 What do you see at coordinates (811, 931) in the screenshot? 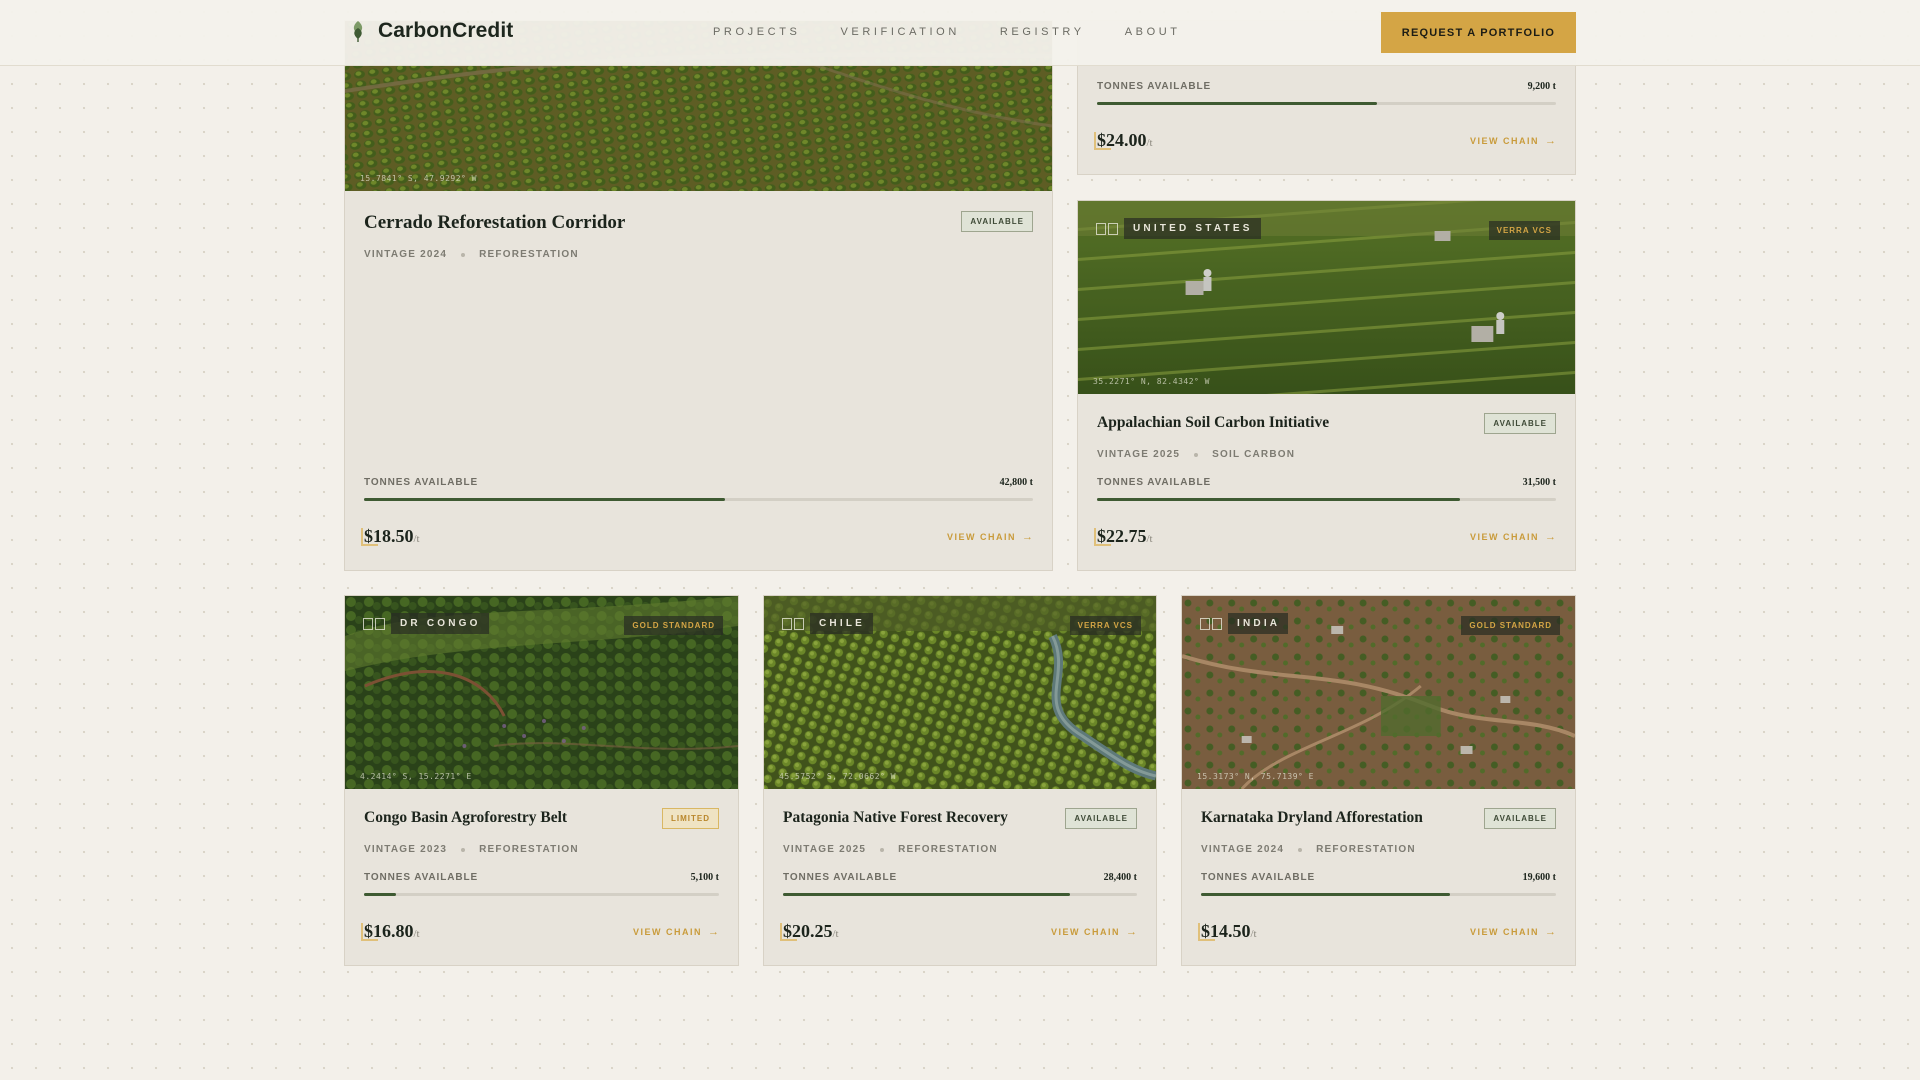
I see `price: $20.25/t` at bounding box center [811, 931].